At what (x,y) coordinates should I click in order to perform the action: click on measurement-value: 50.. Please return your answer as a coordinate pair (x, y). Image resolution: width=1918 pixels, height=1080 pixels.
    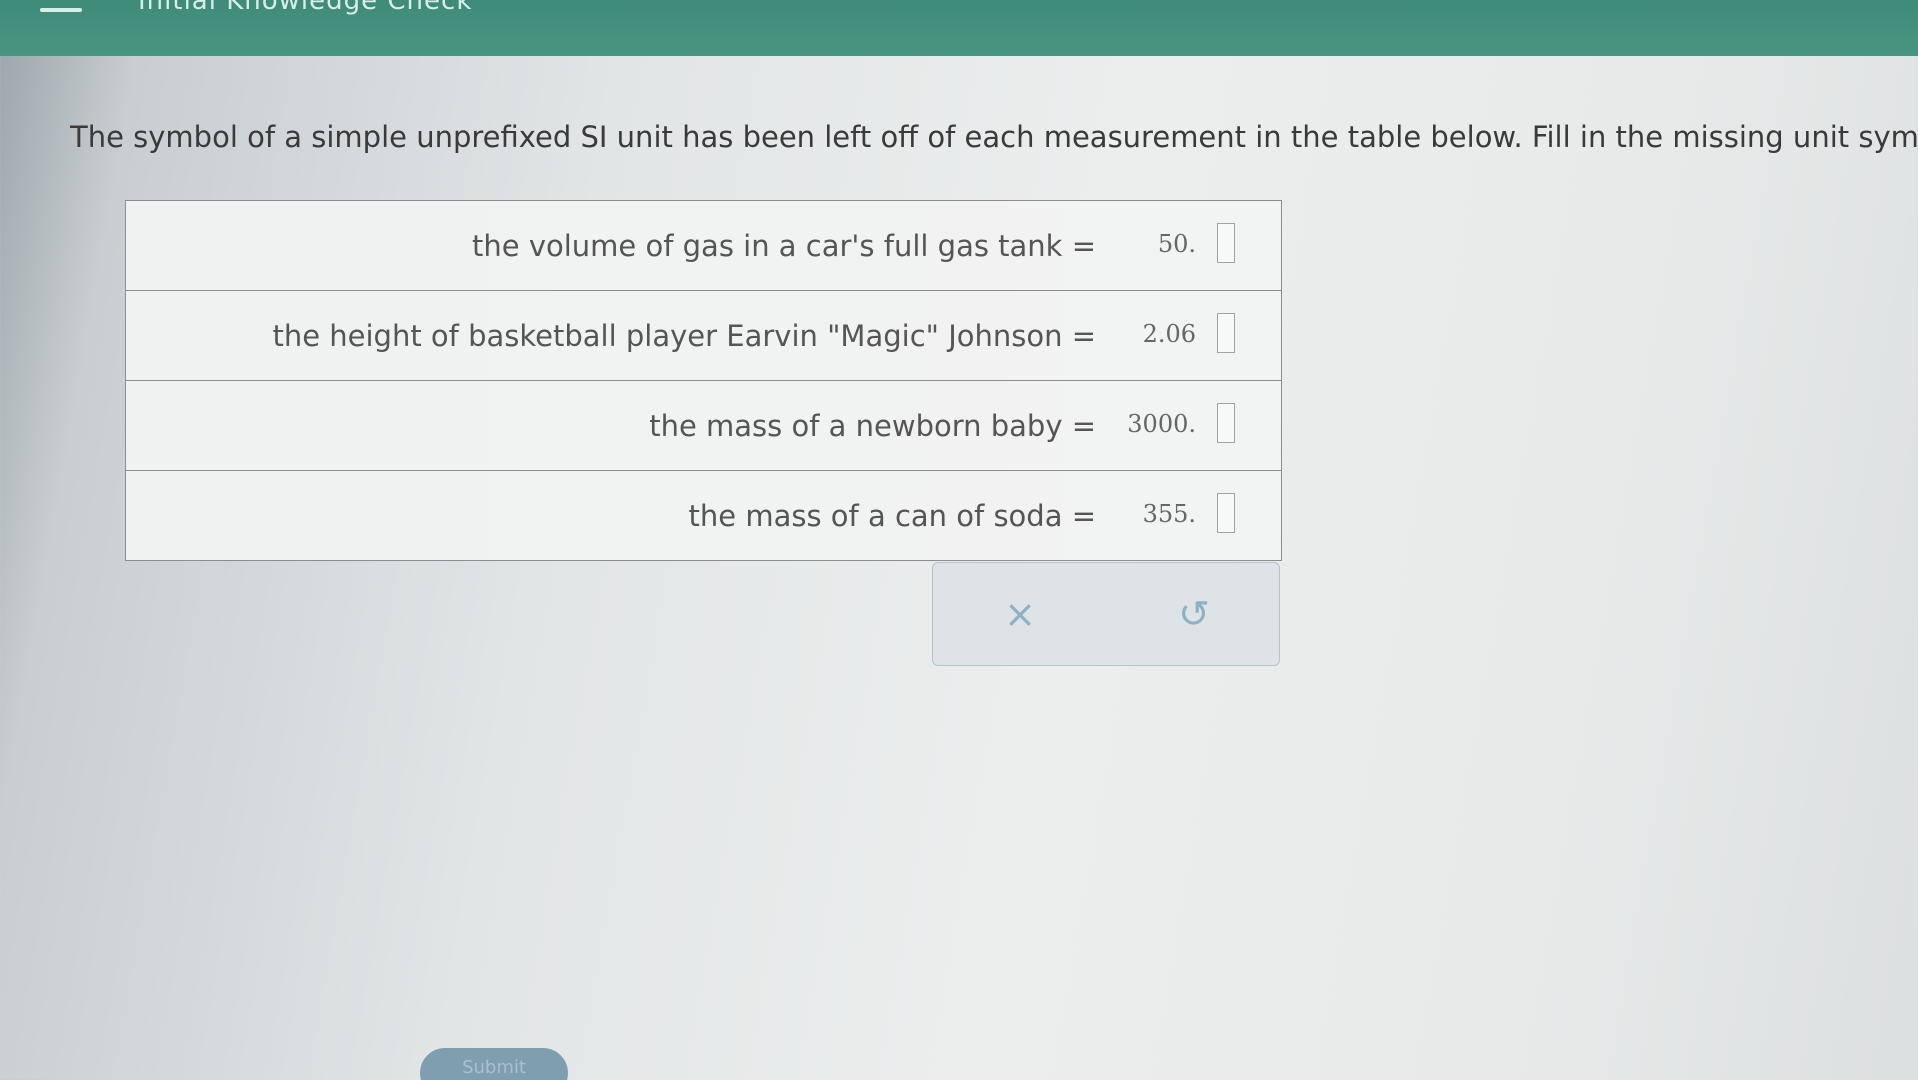
    Looking at the image, I should click on (1176, 244).